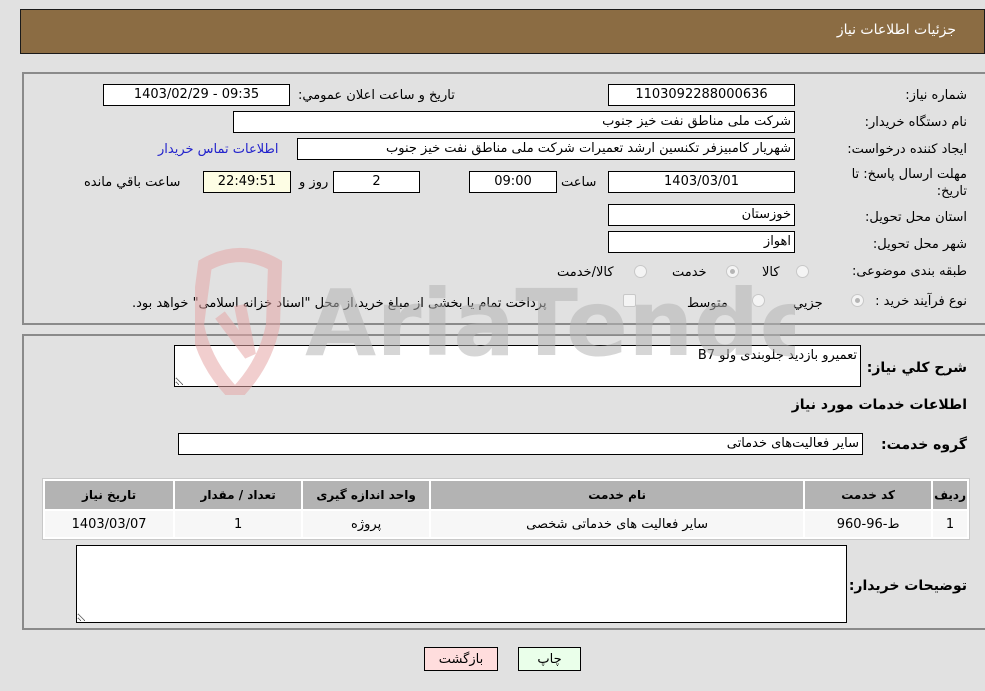 The height and width of the screenshot is (691, 985). Describe the element at coordinates (585, 272) in the screenshot. I see `category-option-goods-service: کالا/خدمت` at that location.